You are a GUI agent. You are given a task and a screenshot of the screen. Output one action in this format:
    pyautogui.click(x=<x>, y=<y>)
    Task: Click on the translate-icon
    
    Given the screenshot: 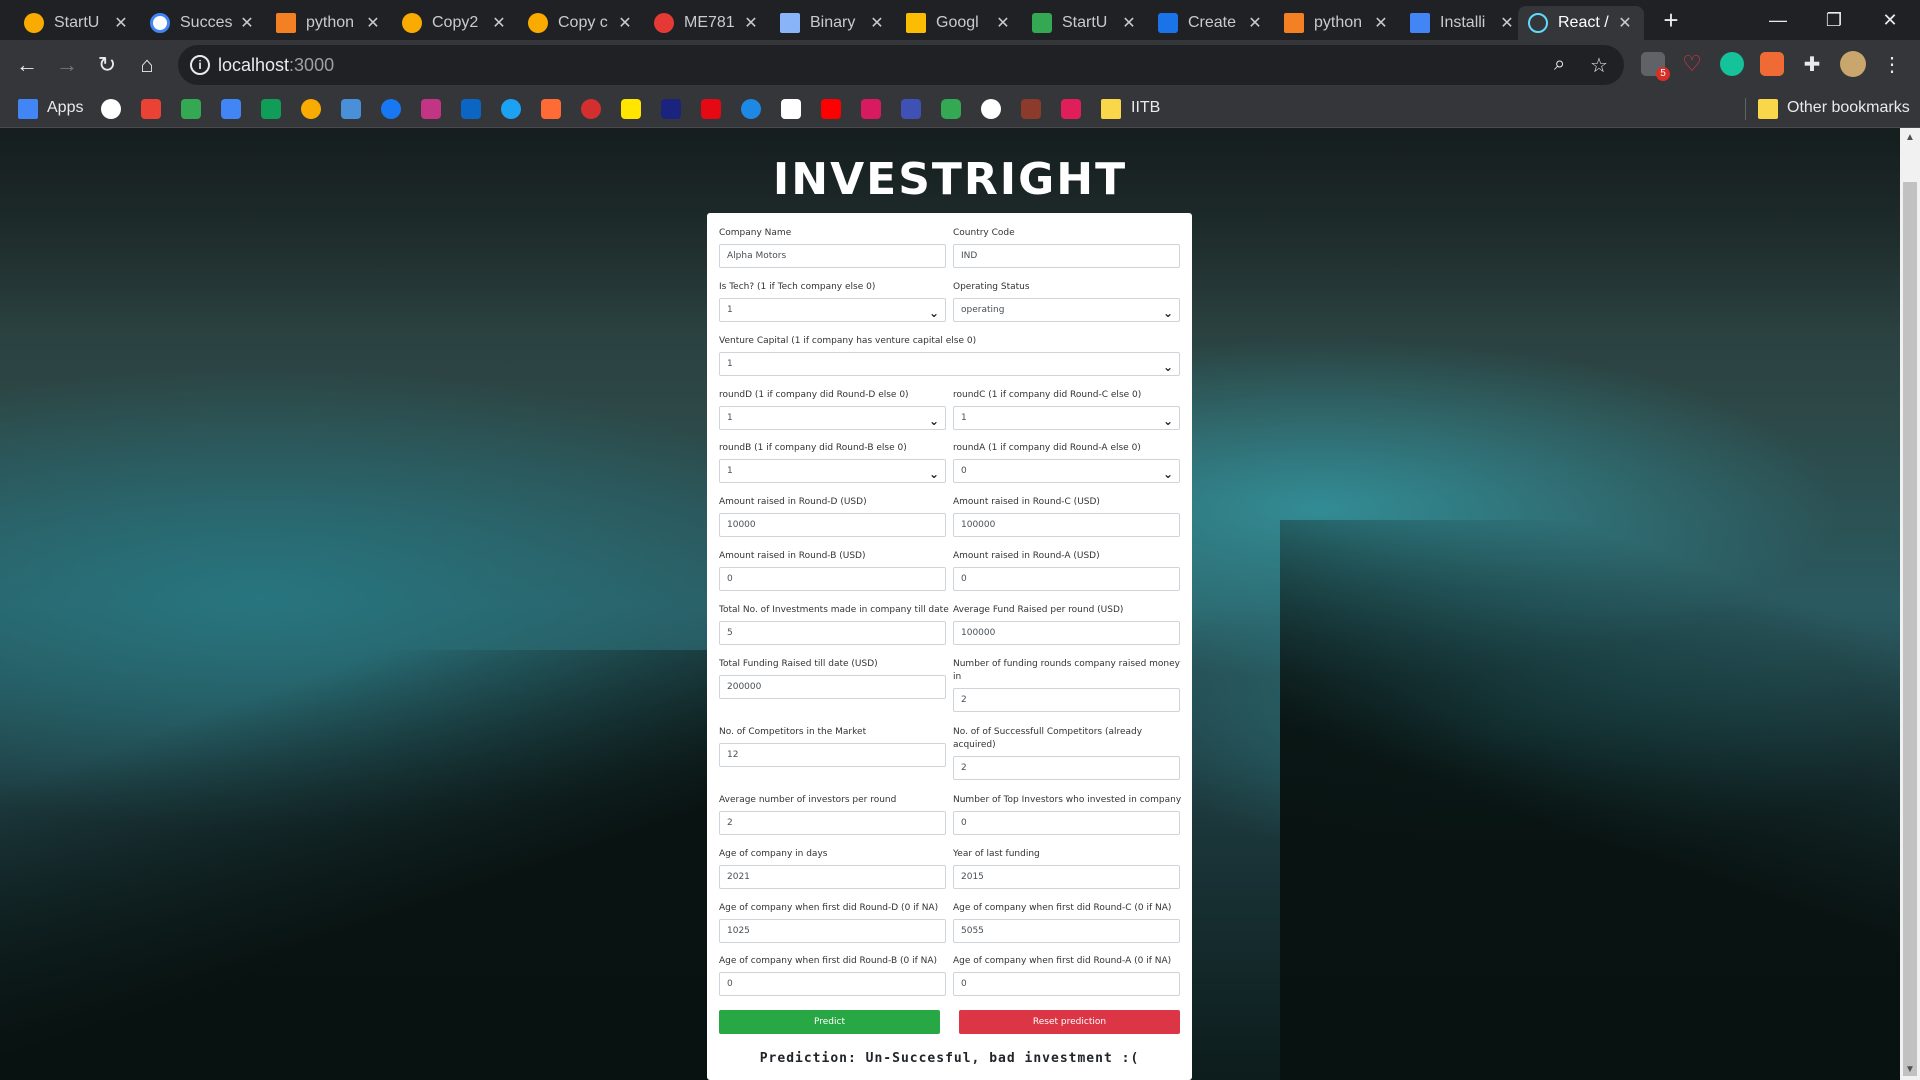 What is the action you would take?
    pyautogui.click(x=351, y=109)
    